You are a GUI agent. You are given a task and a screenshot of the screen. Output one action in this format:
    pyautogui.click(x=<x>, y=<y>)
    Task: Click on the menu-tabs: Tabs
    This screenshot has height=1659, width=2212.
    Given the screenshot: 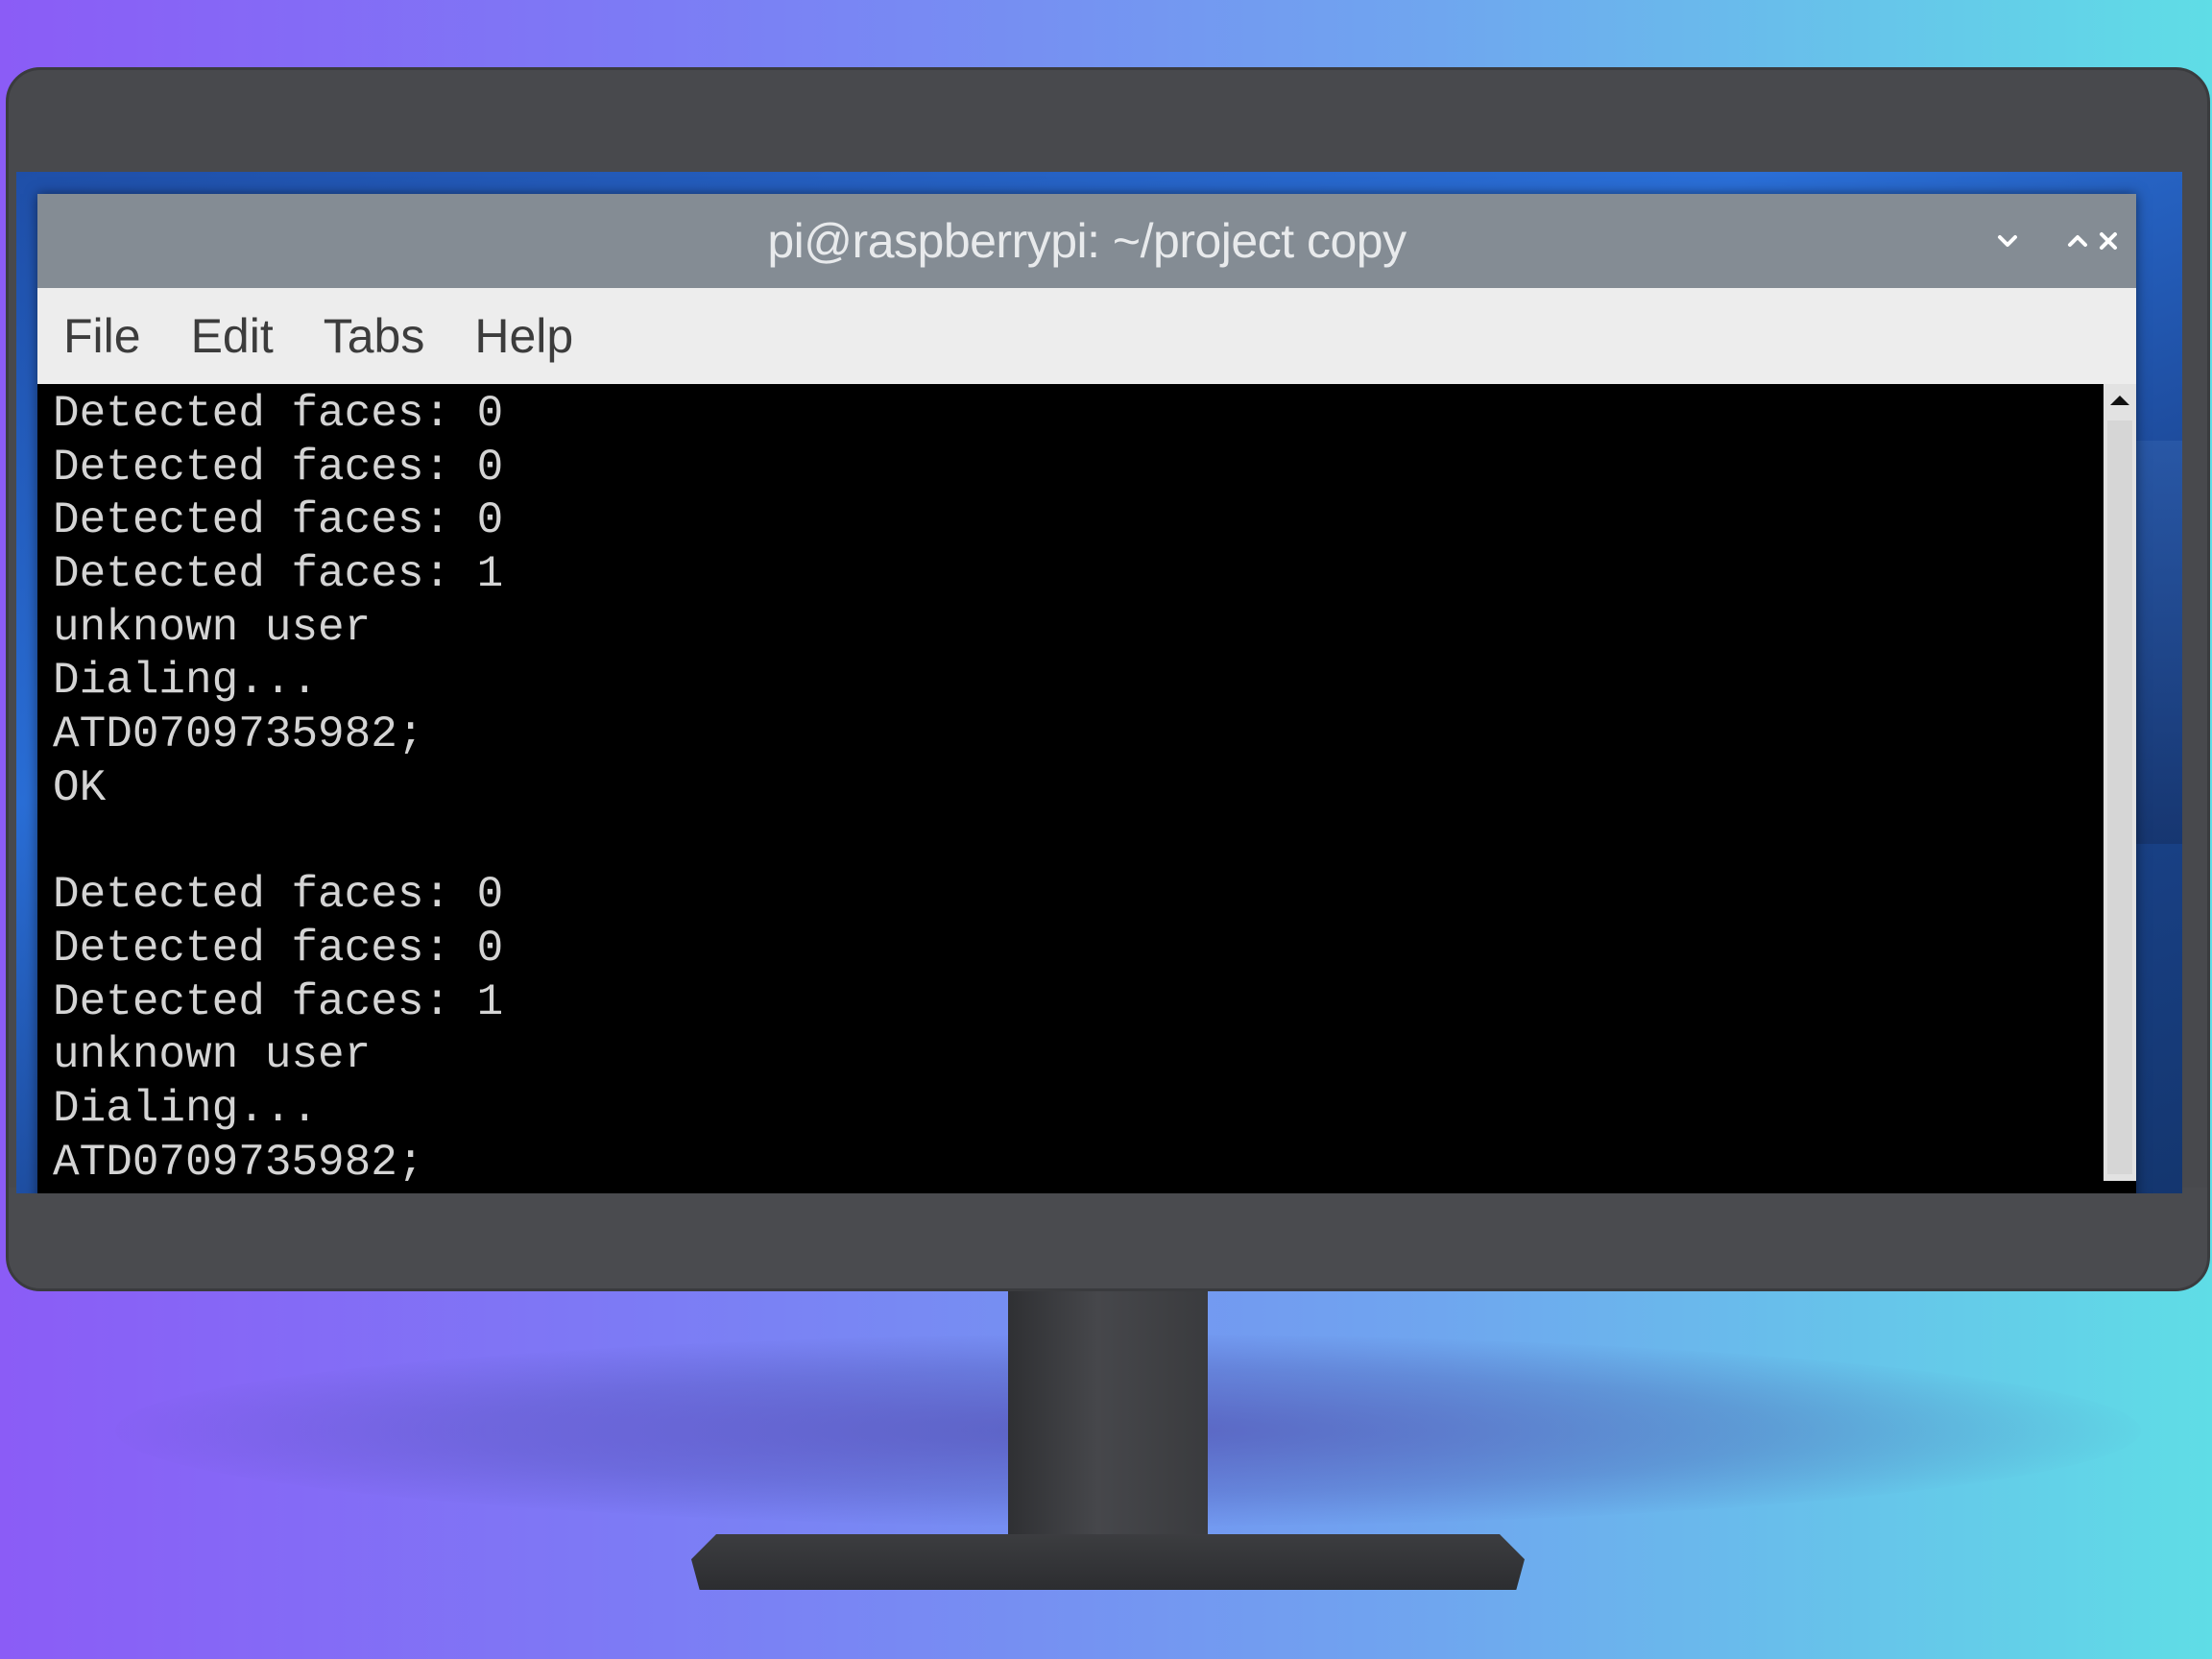 What is the action you would take?
    pyautogui.click(x=374, y=336)
    